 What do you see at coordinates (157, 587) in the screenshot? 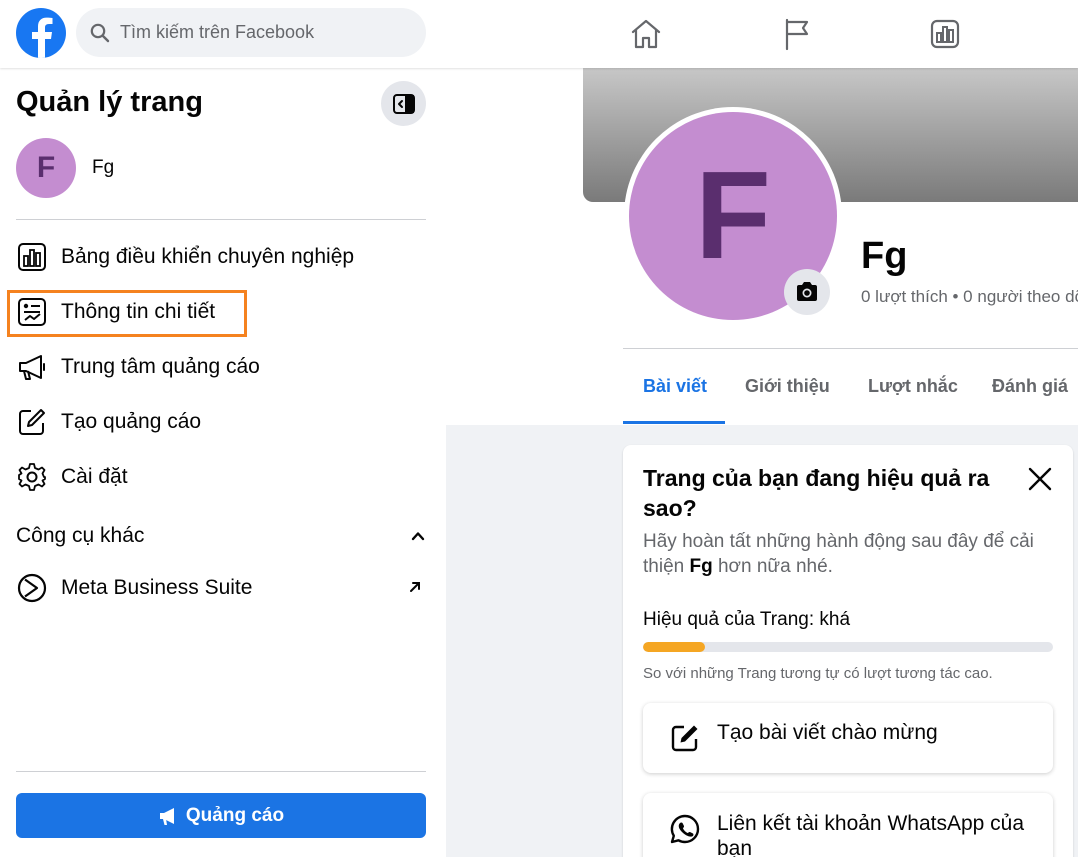
I see `sidebar-item-label: Meta Business Suite` at bounding box center [157, 587].